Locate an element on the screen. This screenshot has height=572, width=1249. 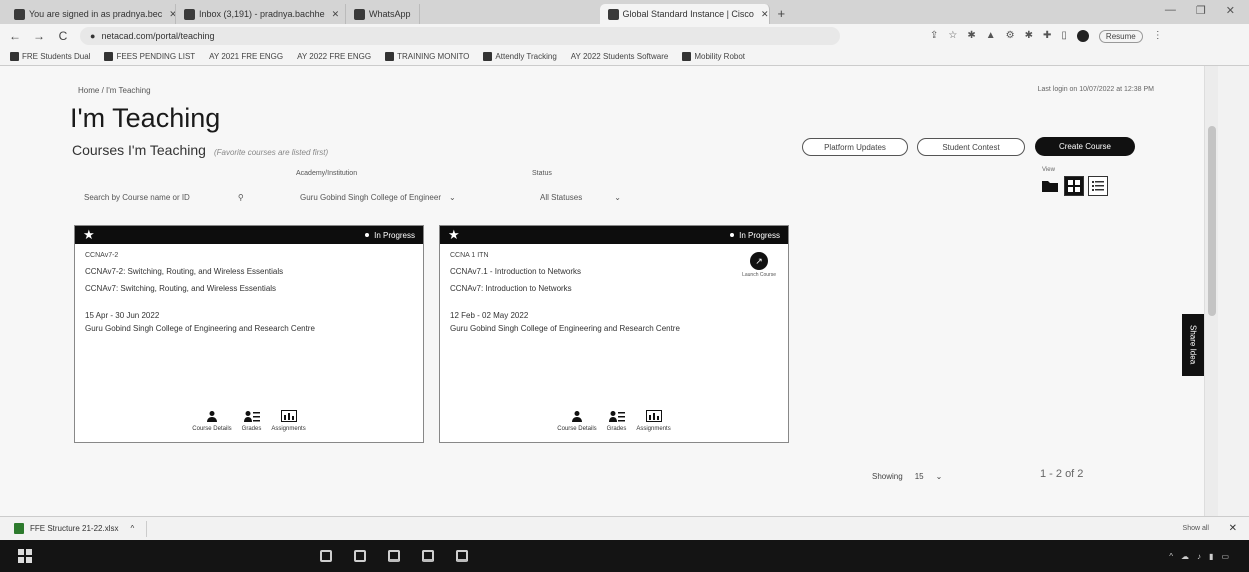
search-input: Search by Course name or ID ⚲ is located at coordinates (164, 197).